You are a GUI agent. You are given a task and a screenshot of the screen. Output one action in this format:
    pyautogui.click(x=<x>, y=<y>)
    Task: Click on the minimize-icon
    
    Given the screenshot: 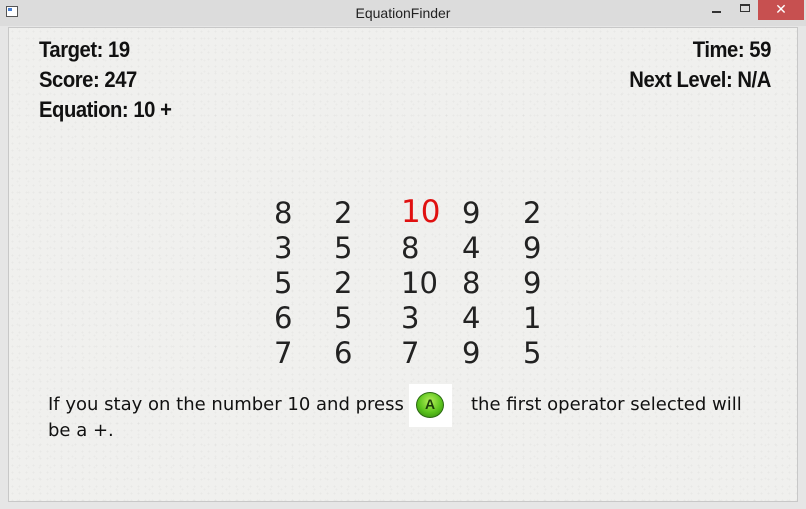 What is the action you would take?
    pyautogui.click(x=716, y=12)
    